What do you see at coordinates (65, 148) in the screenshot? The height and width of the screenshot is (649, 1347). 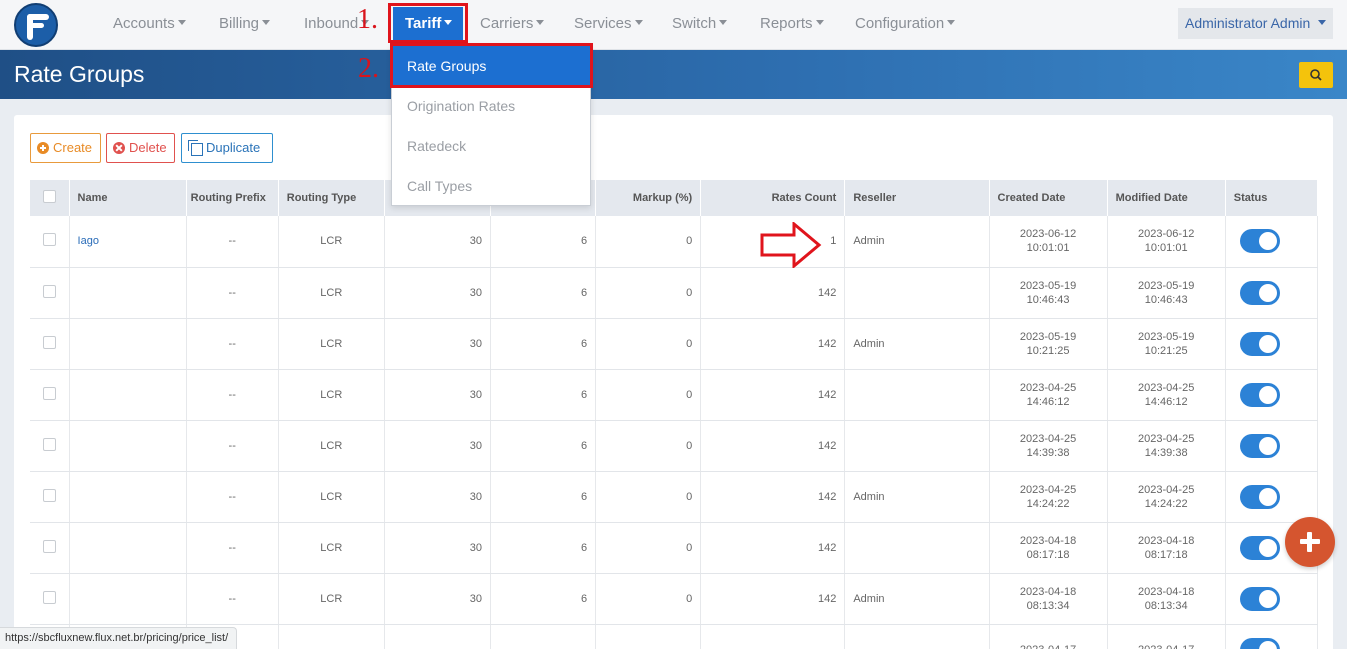 I see `create-button: Create` at bounding box center [65, 148].